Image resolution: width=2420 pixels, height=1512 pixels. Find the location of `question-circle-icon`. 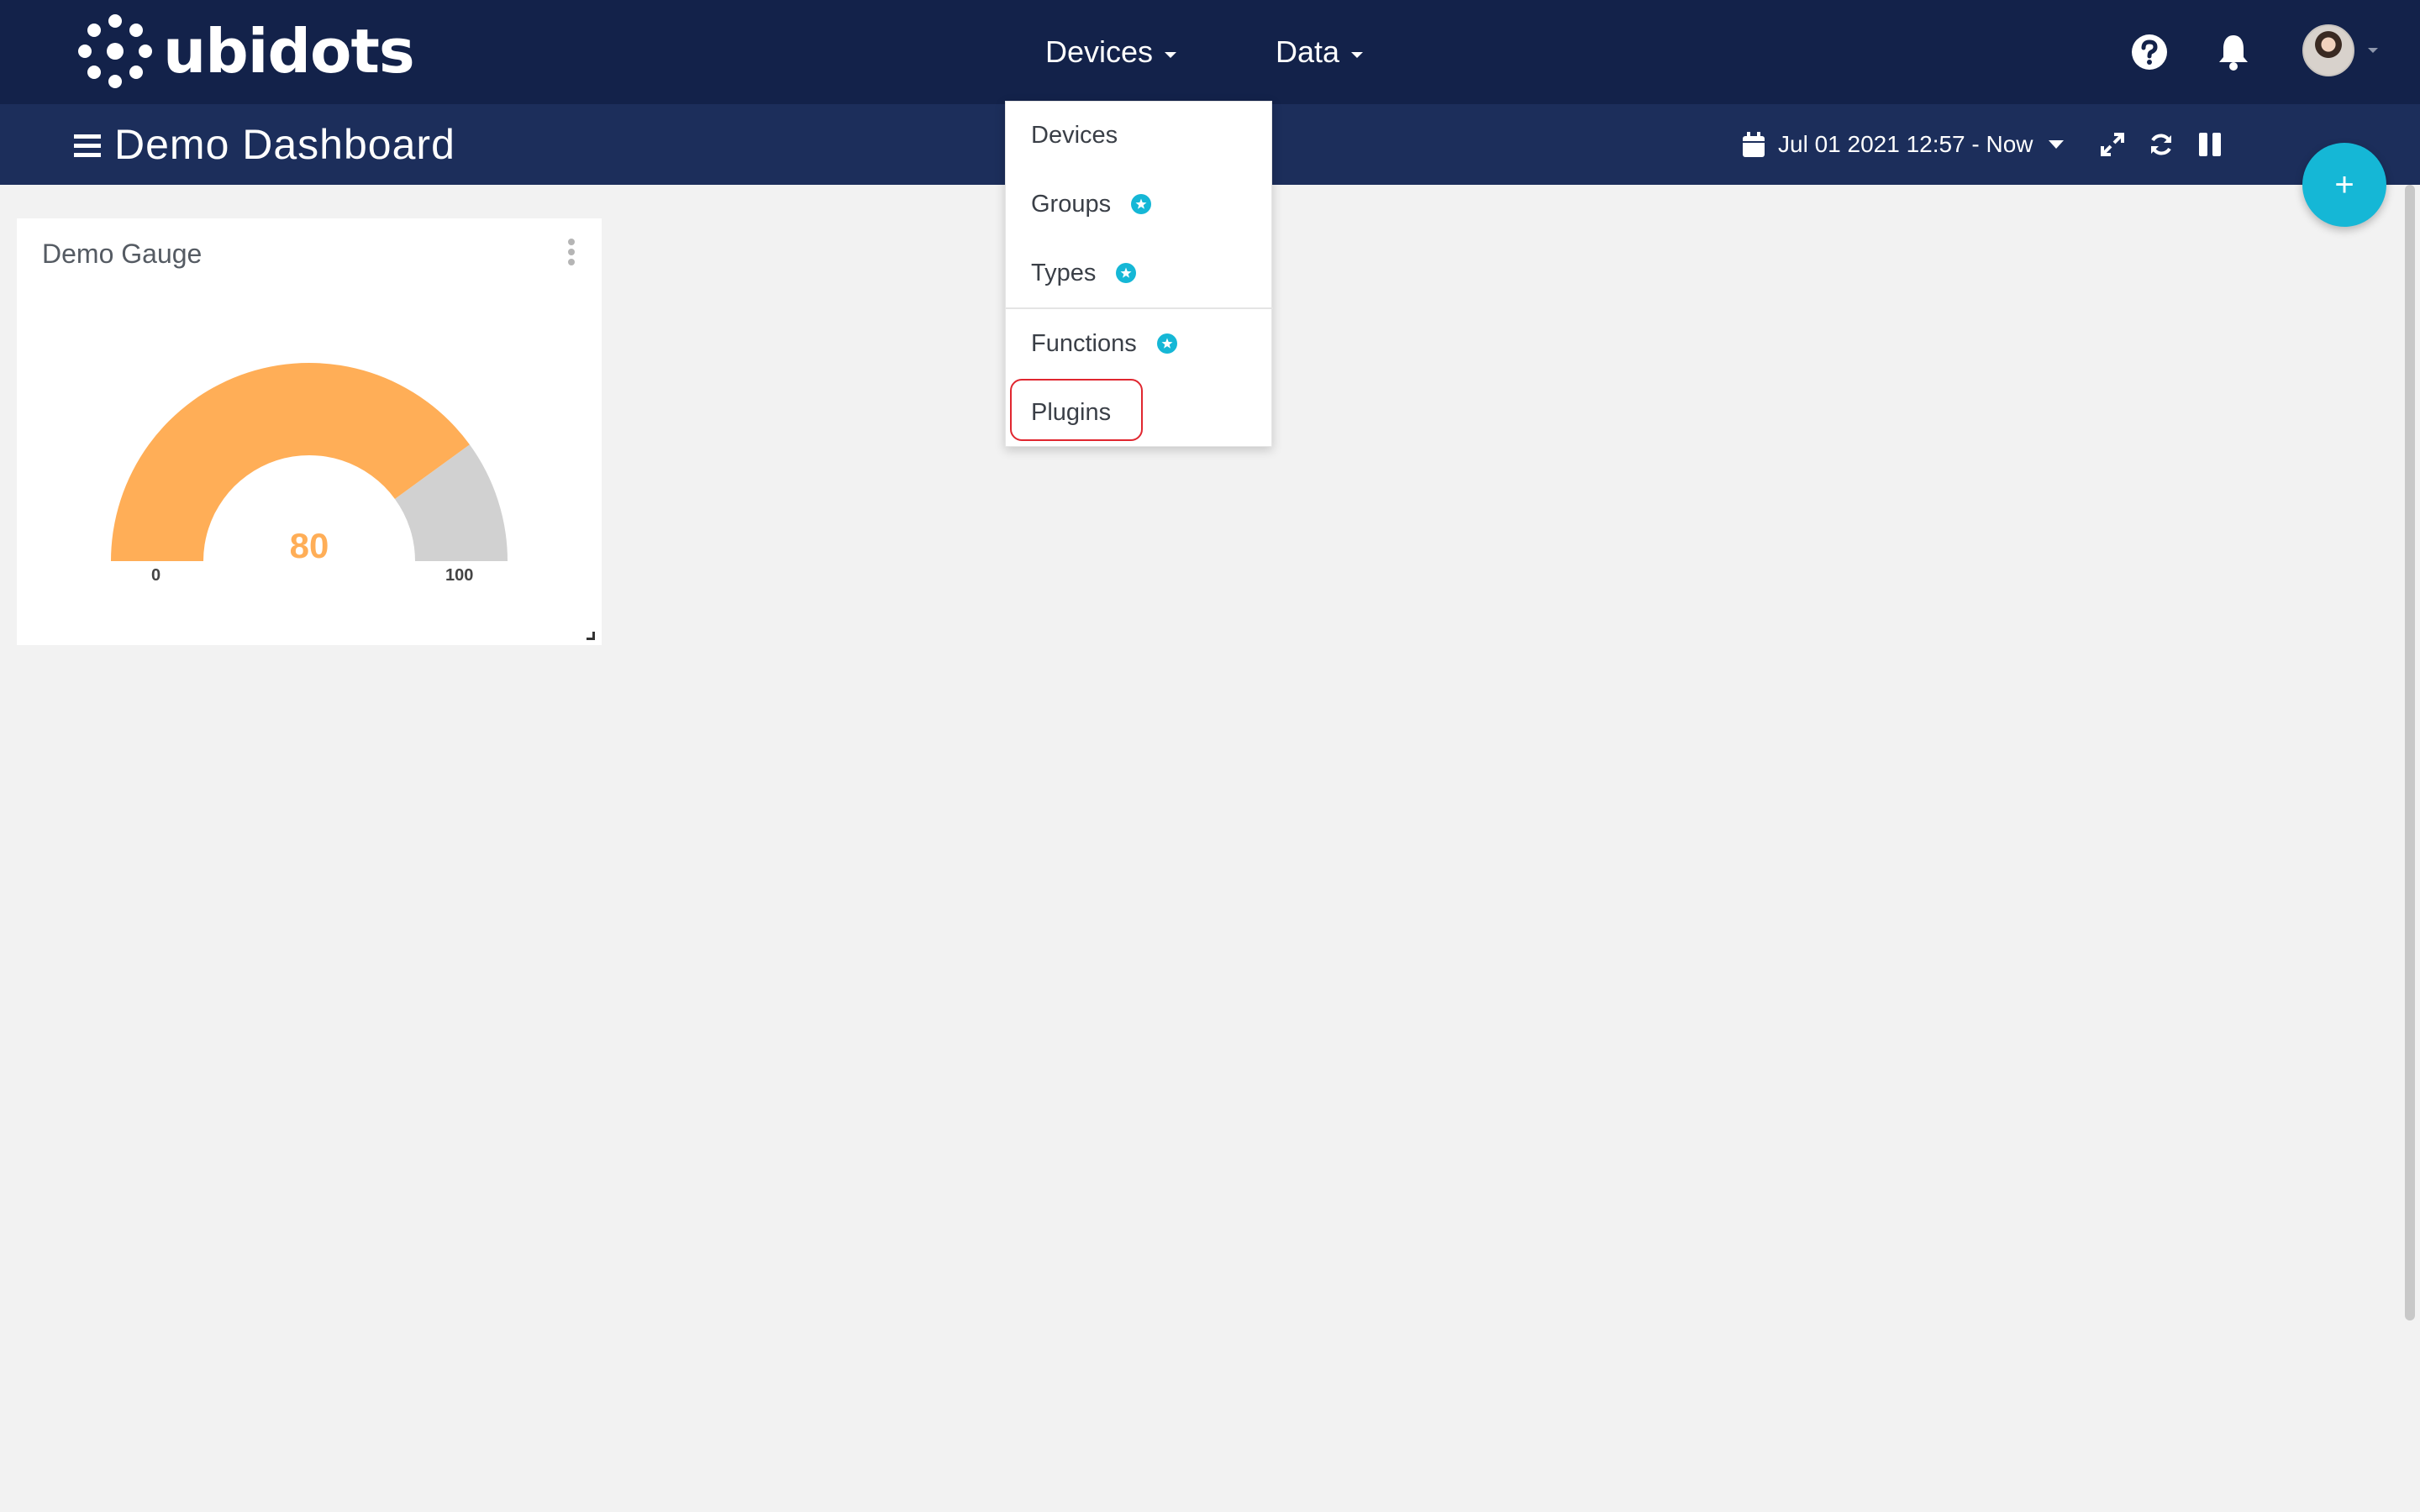

question-circle-icon is located at coordinates (2149, 52).